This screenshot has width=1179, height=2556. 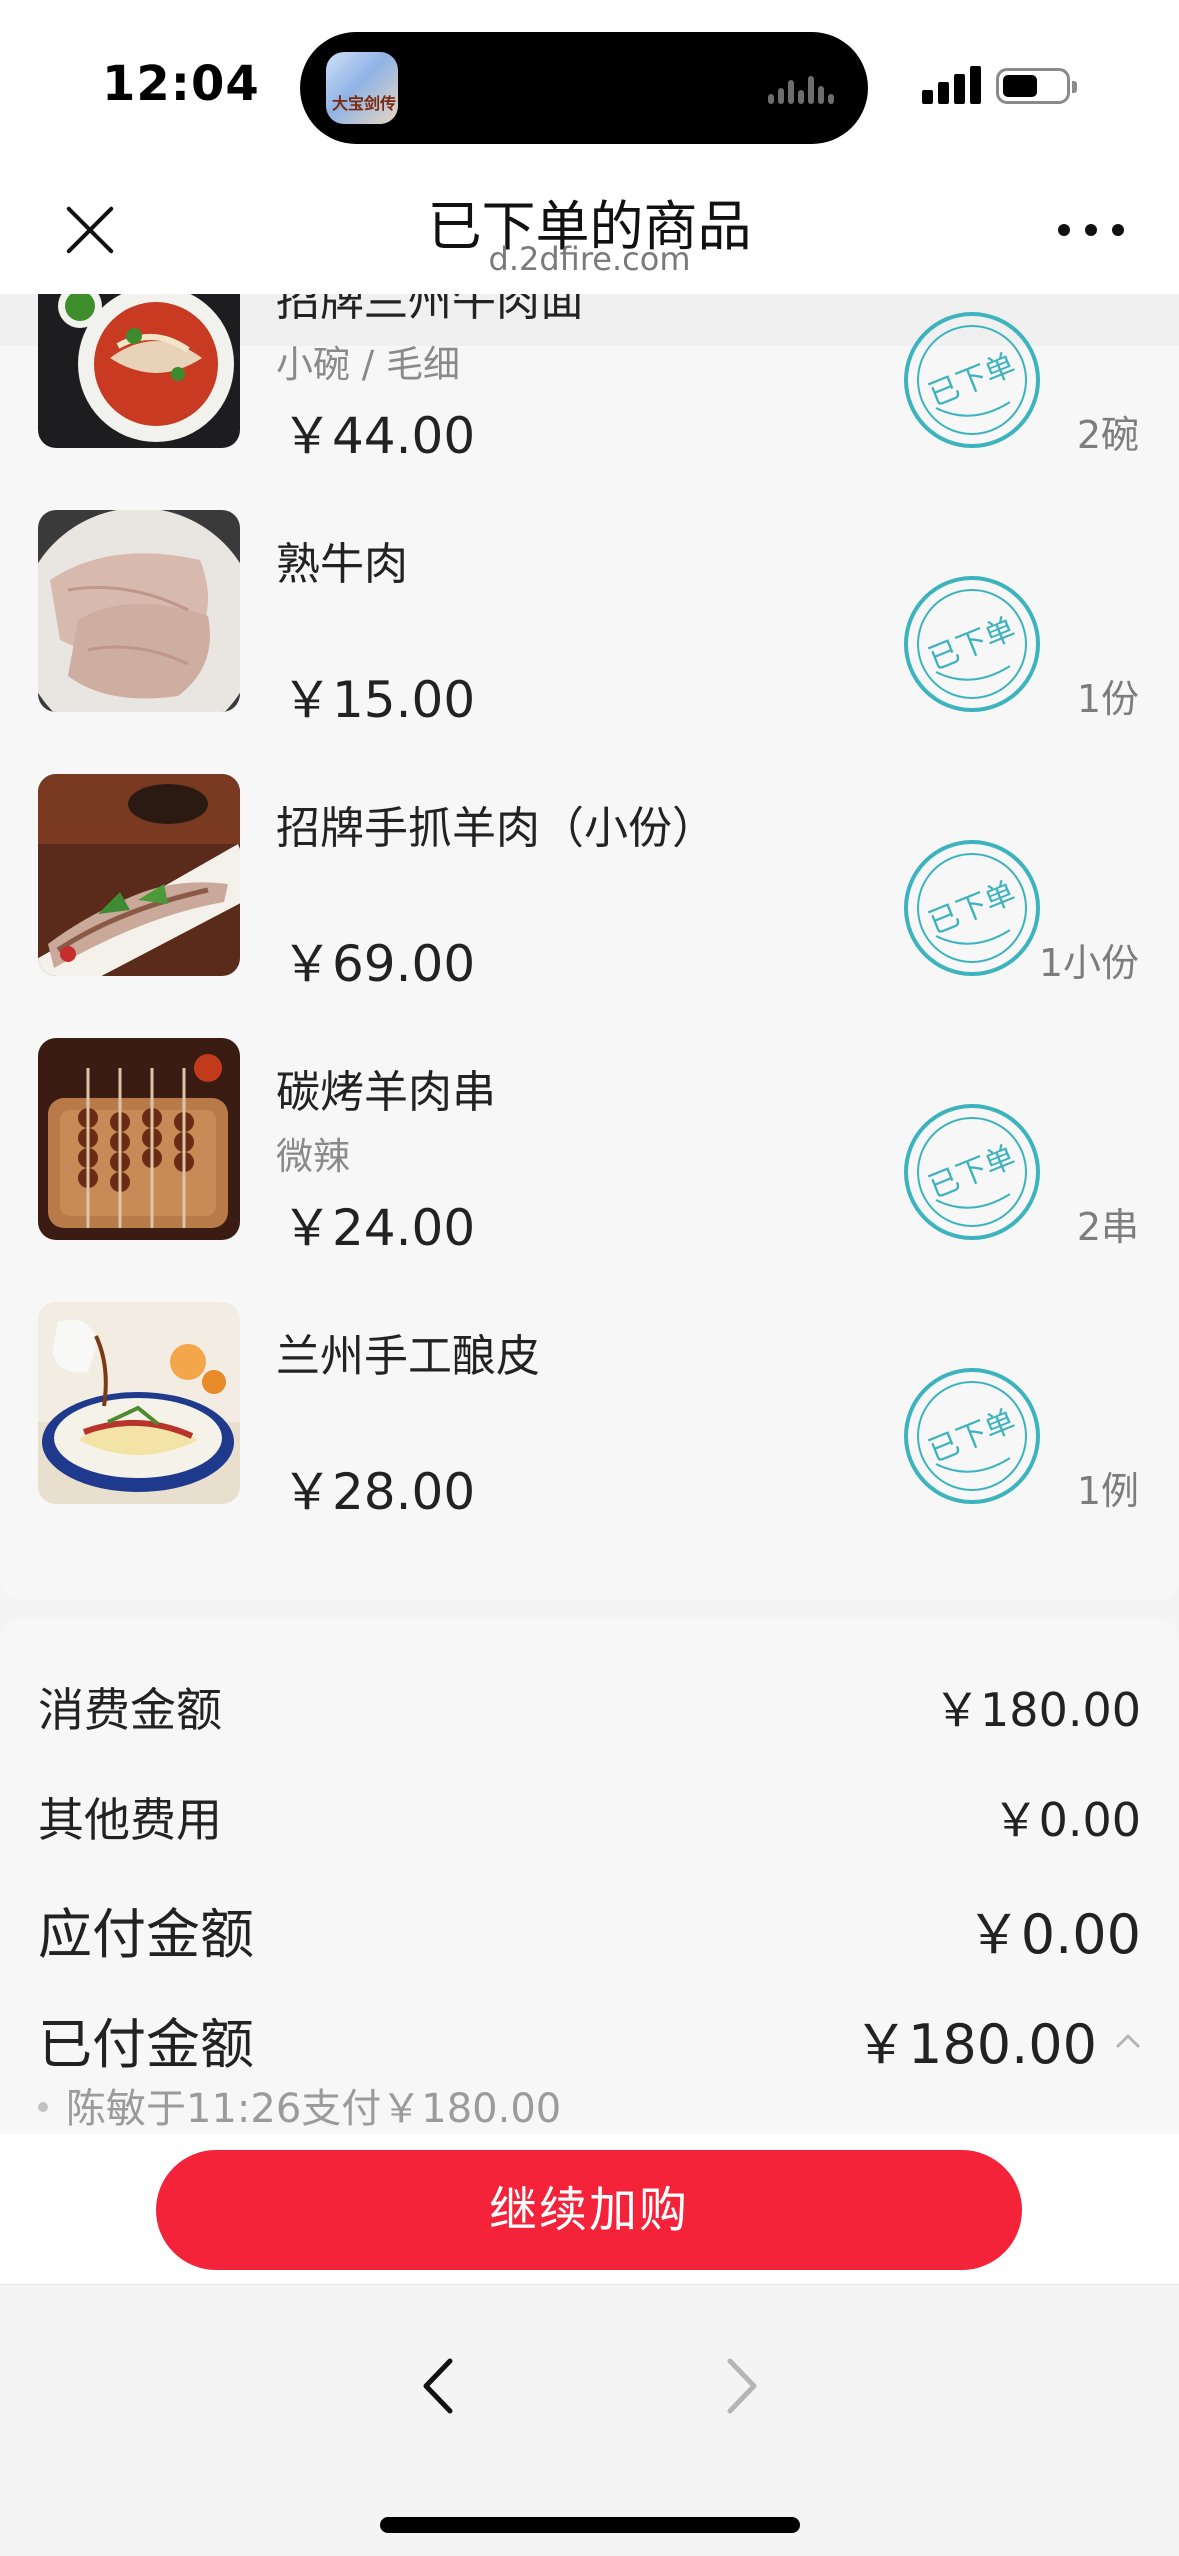 I want to click on paid-value: ￥180.00, so click(x=975, y=2044).